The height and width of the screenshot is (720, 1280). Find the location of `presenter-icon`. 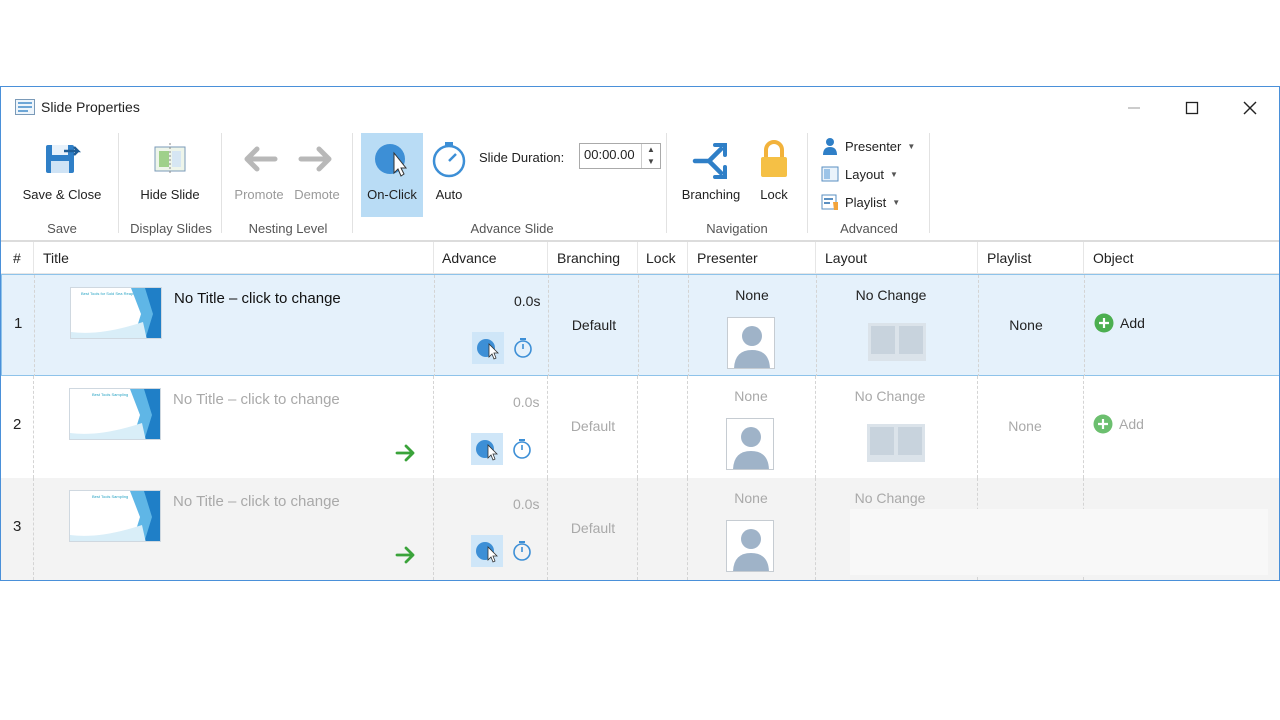

presenter-icon is located at coordinates (830, 146).